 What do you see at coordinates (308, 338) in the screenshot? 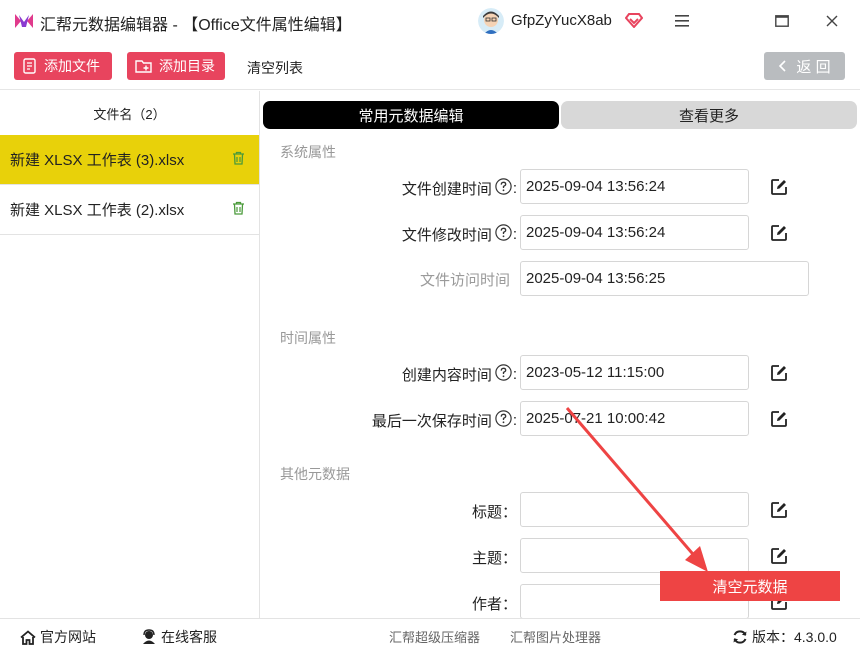
I see `section-title-time: 时间属性` at bounding box center [308, 338].